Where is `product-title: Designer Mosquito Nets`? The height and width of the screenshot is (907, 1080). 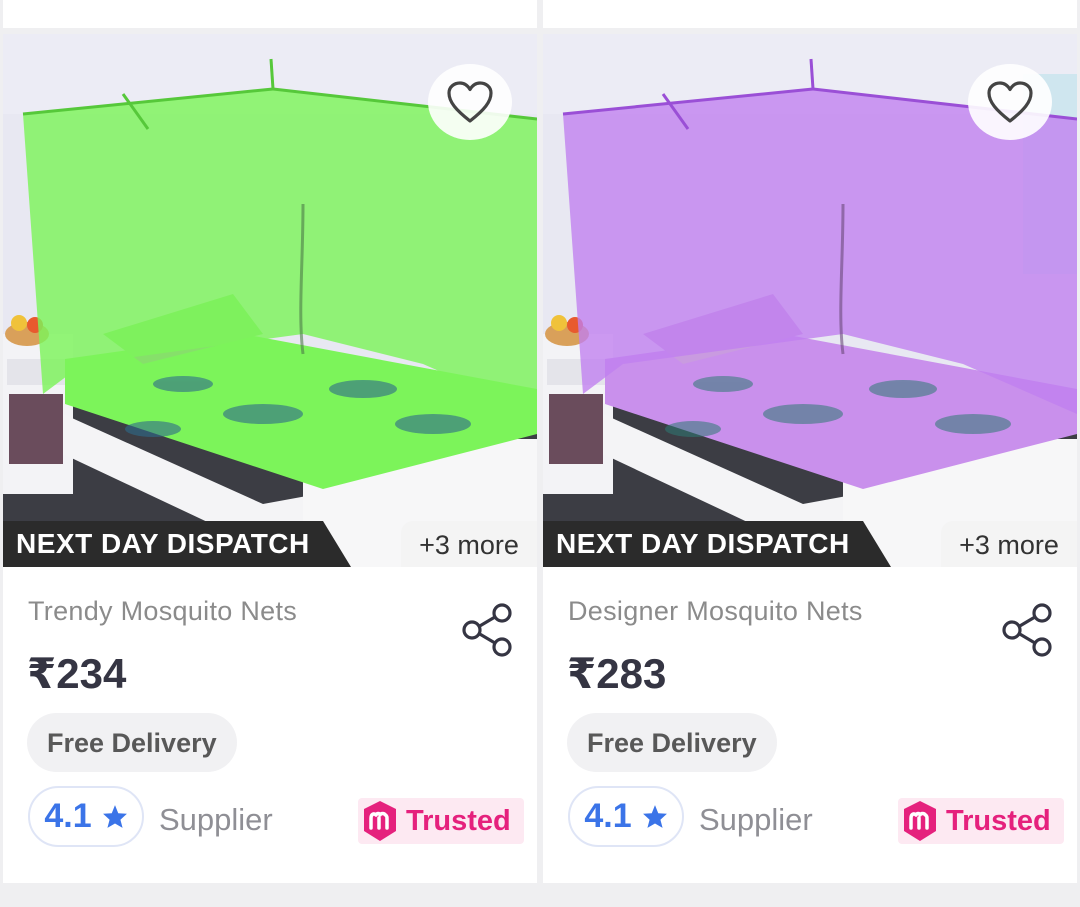 product-title: Designer Mosquito Nets is located at coordinates (715, 611).